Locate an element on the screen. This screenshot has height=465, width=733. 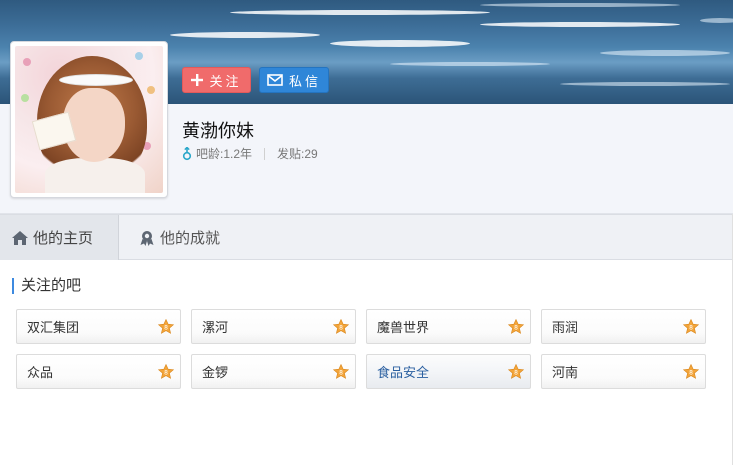
followed-bar-item: 金锣 8 is located at coordinates (273, 371).